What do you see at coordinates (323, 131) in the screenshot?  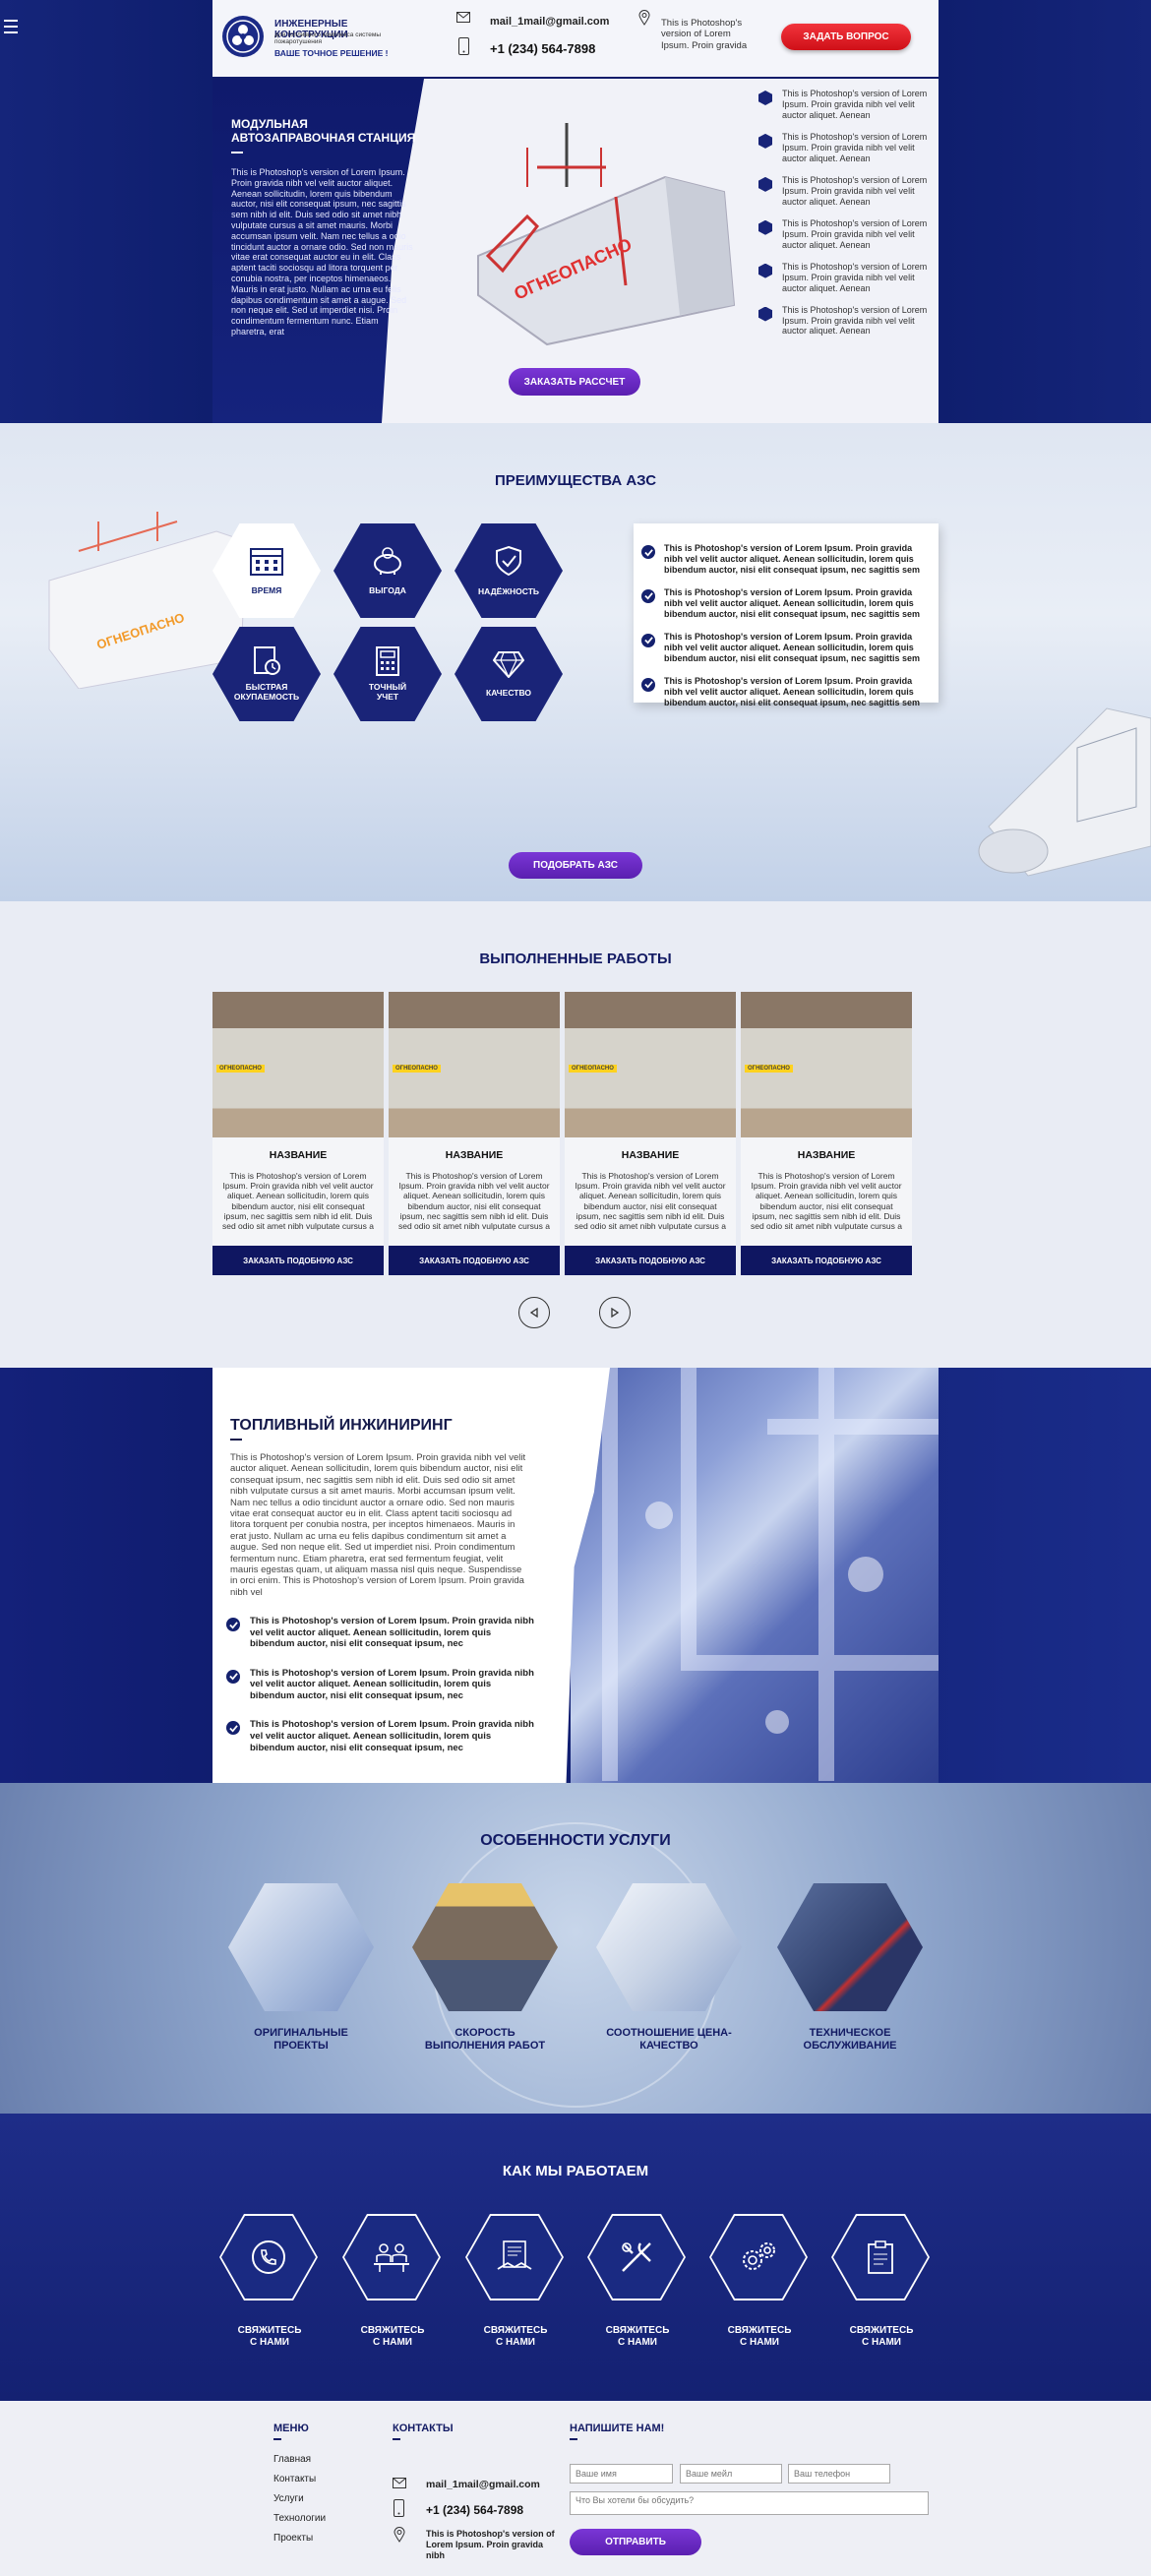 I see `hero-title: МОДУЛЬНАЯ АВТОЗАПРАВОЧНАЯ СТАНЦИЯ` at bounding box center [323, 131].